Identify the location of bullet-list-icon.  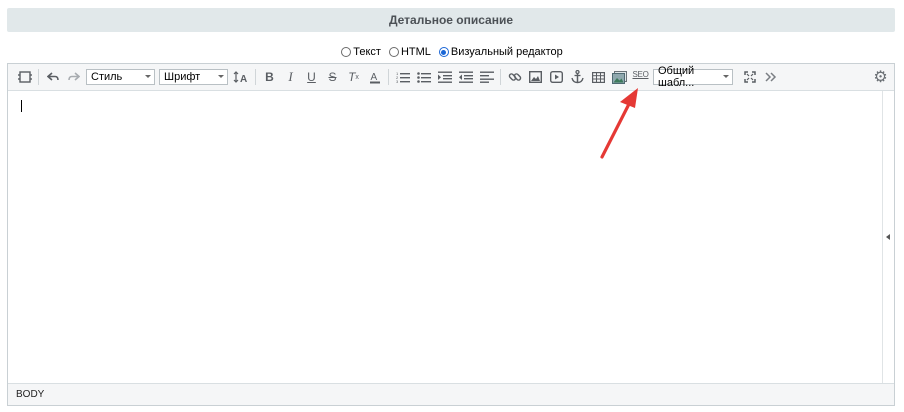
(423, 77).